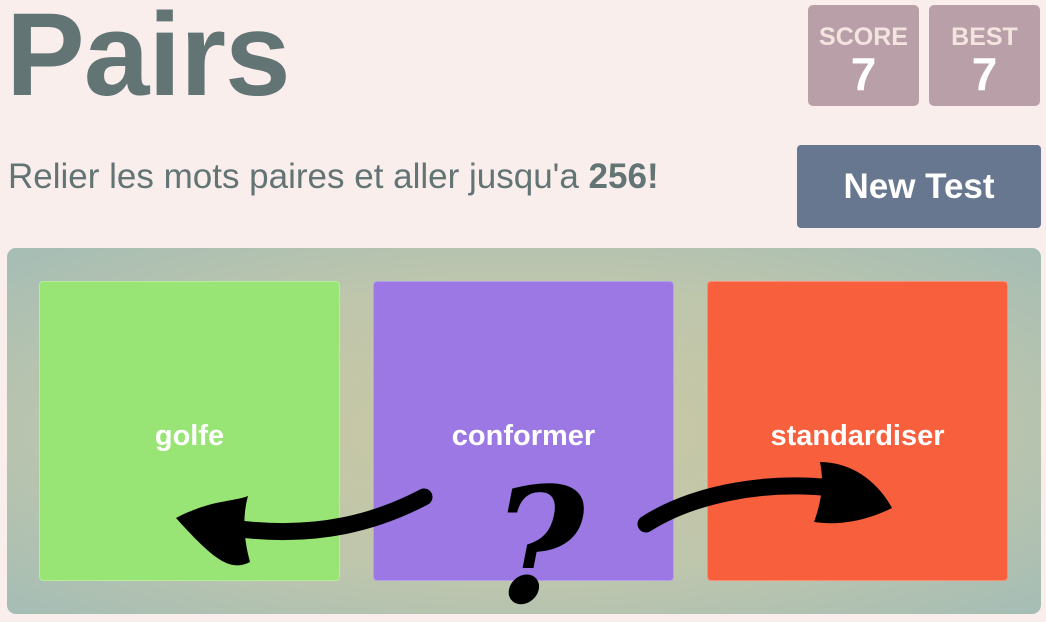 The height and width of the screenshot is (622, 1046). What do you see at coordinates (189, 436) in the screenshot?
I see `tile-word: golfe` at bounding box center [189, 436].